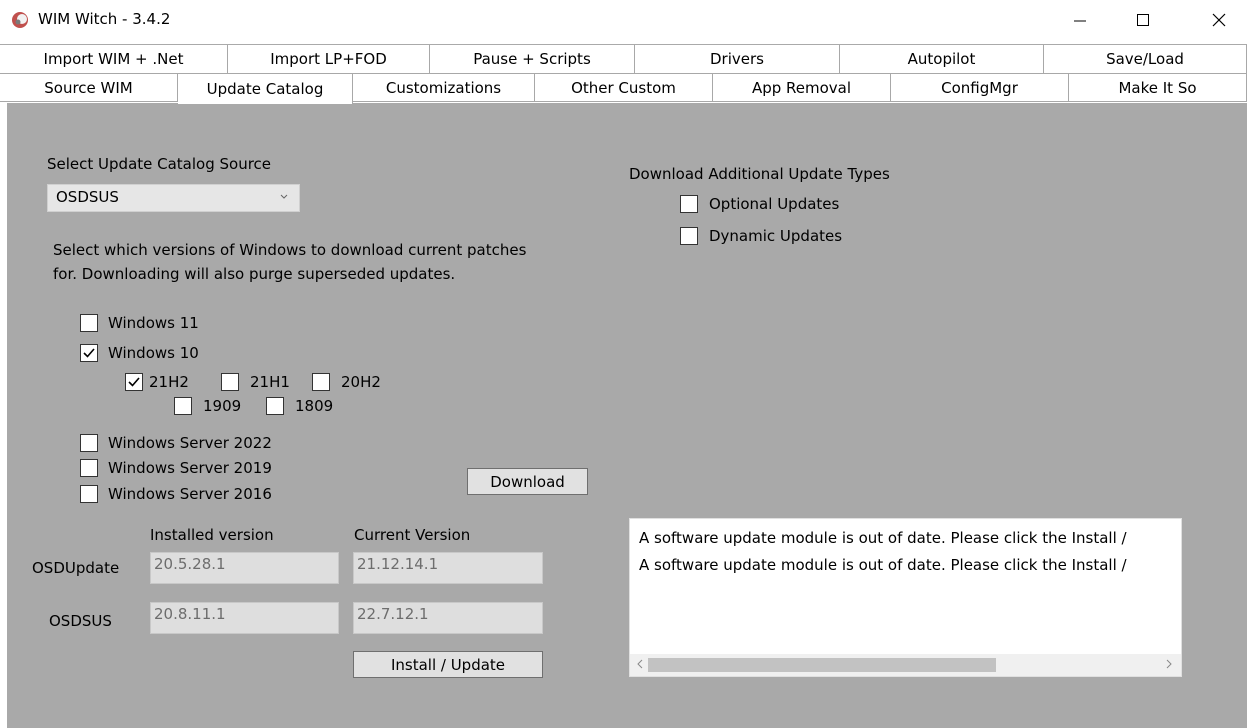 Image resolution: width=1247 pixels, height=728 pixels. I want to click on horizontal-scrollbar, so click(905, 665).